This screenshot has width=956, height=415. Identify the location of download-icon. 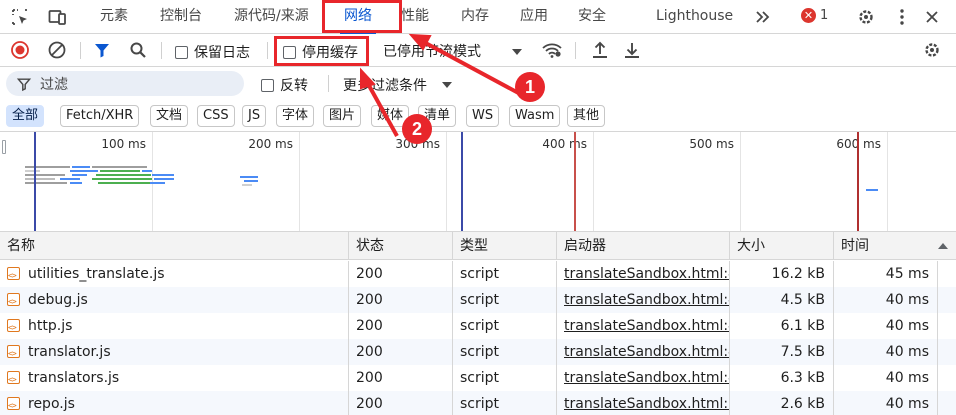
(632, 50).